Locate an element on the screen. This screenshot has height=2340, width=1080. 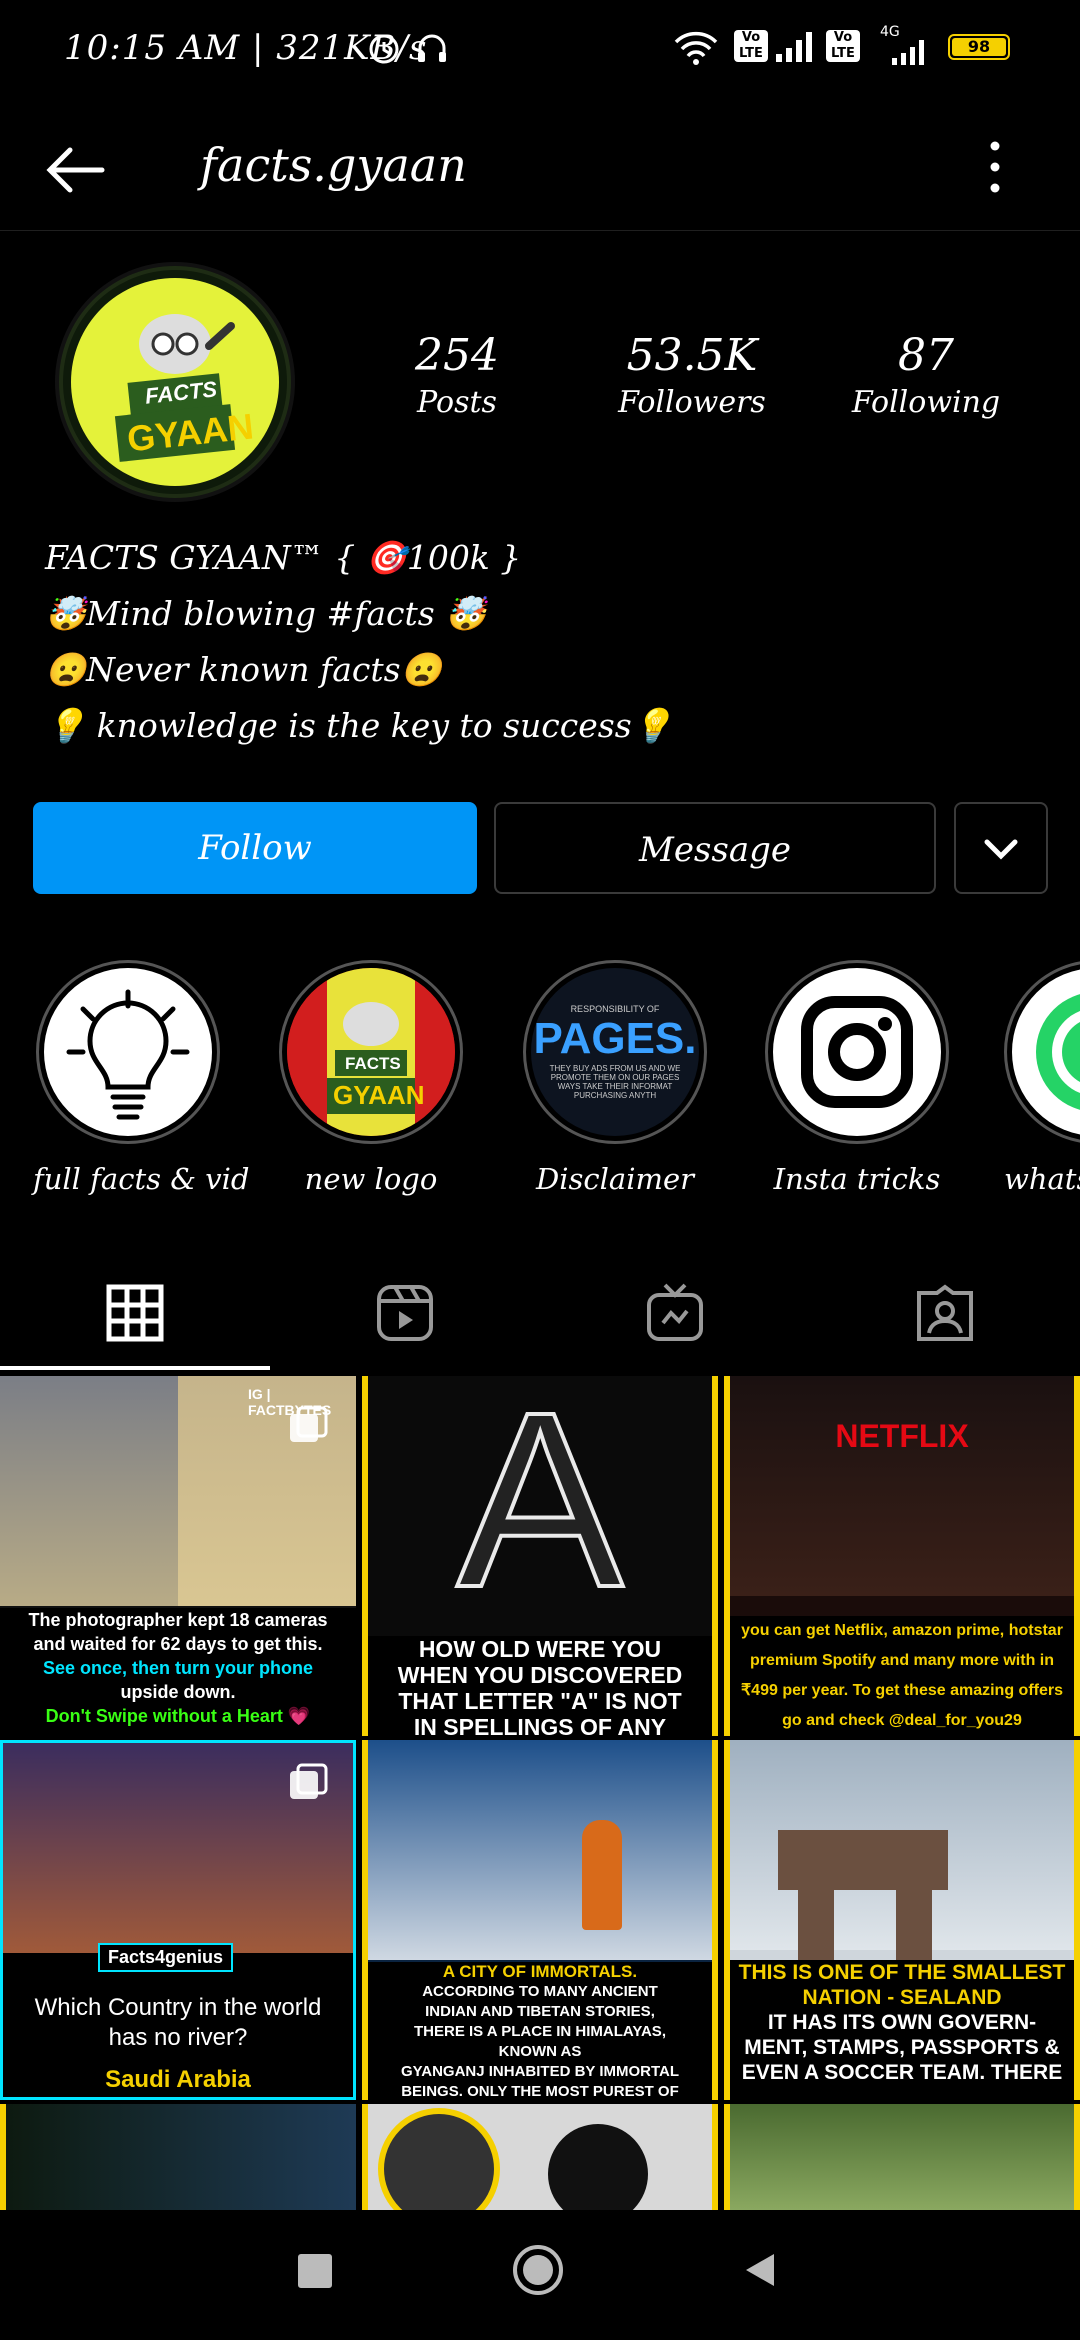
highlight-art-text: GYAAN is located at coordinates (379, 1095).